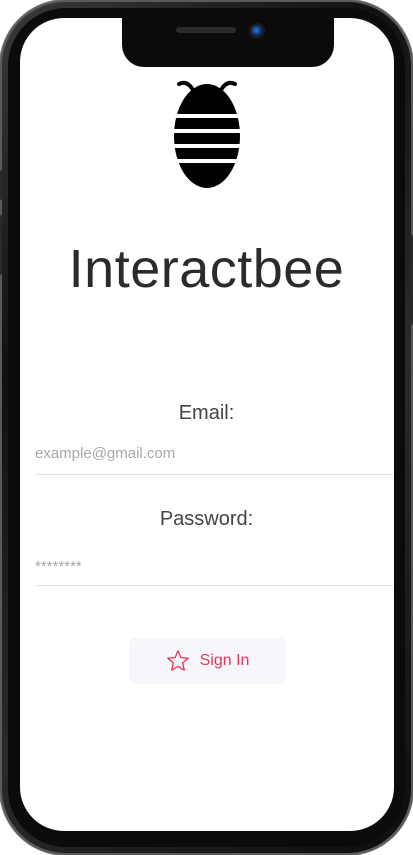 The width and height of the screenshot is (413, 855). I want to click on sign-in-label: Sign In, so click(224, 660).